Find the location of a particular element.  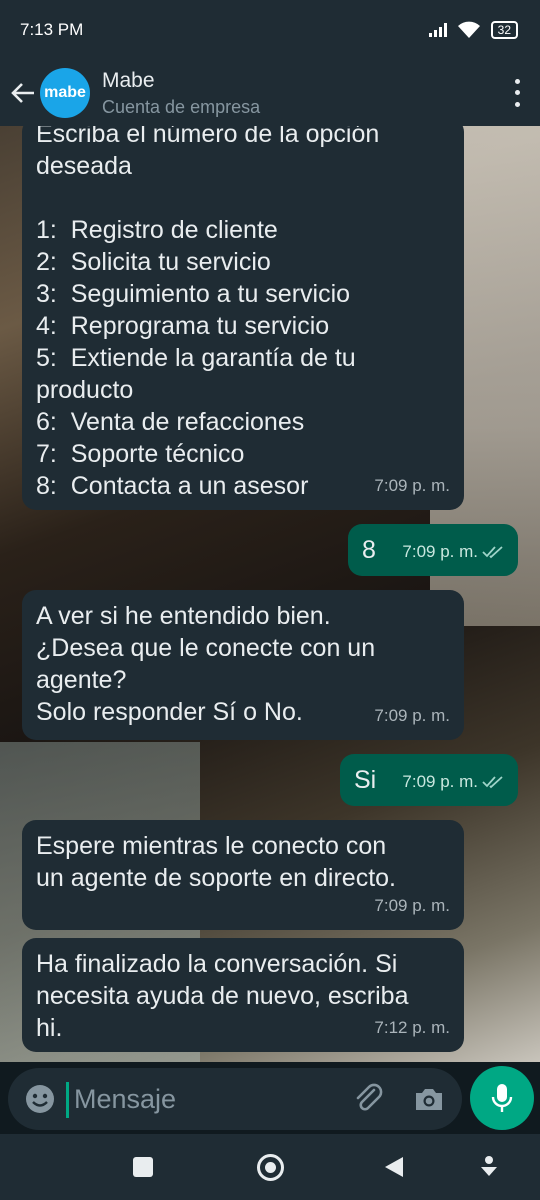

message-placeholder: Mensaje is located at coordinates (125, 1099).